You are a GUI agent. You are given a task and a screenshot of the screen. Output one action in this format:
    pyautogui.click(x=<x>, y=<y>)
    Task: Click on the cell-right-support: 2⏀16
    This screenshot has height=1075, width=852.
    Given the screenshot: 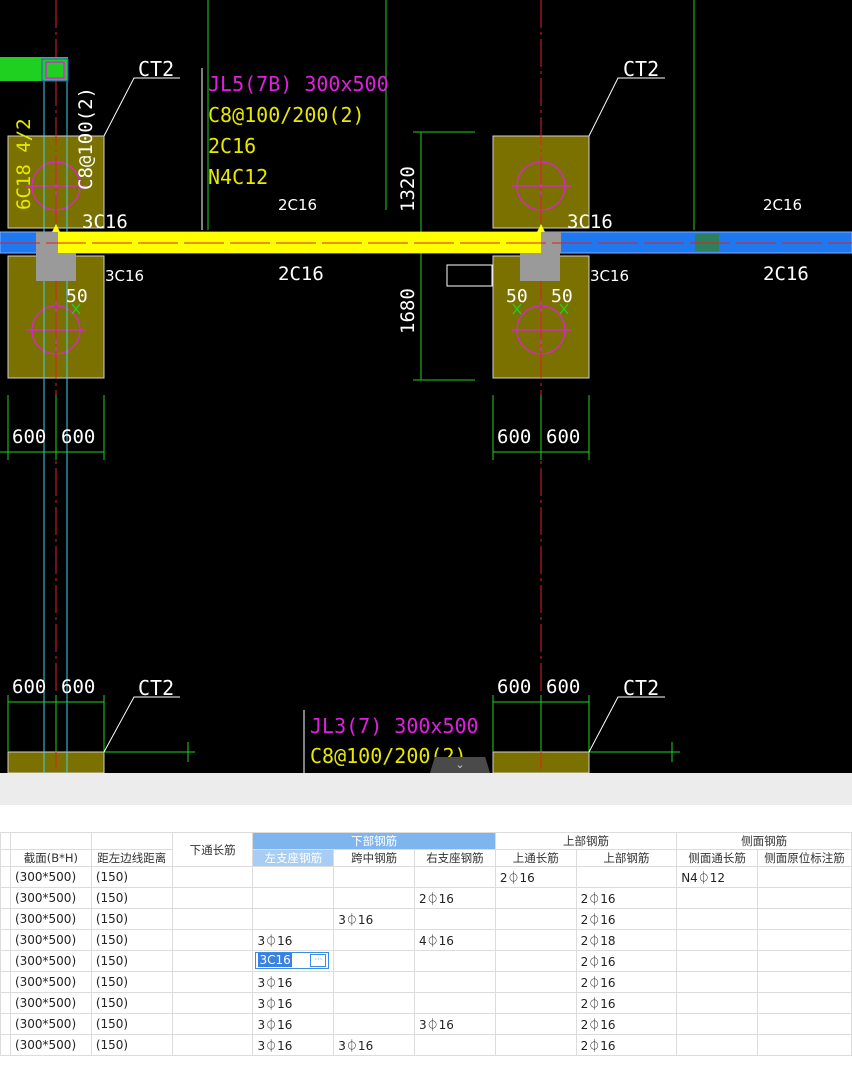 What is the action you would take?
    pyautogui.click(x=455, y=898)
    